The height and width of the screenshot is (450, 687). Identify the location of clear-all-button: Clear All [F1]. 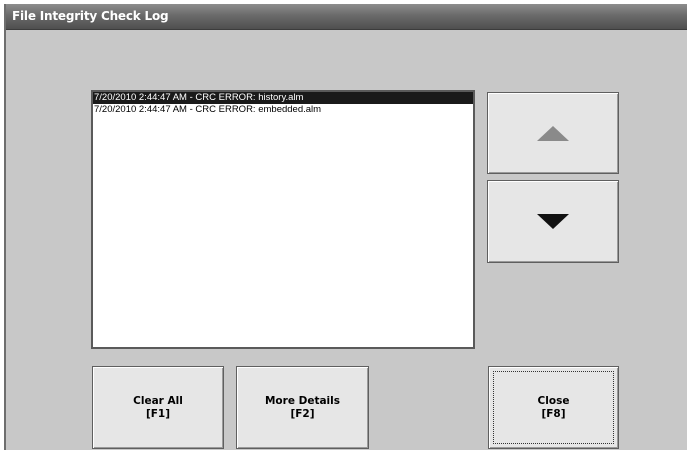
(158, 407).